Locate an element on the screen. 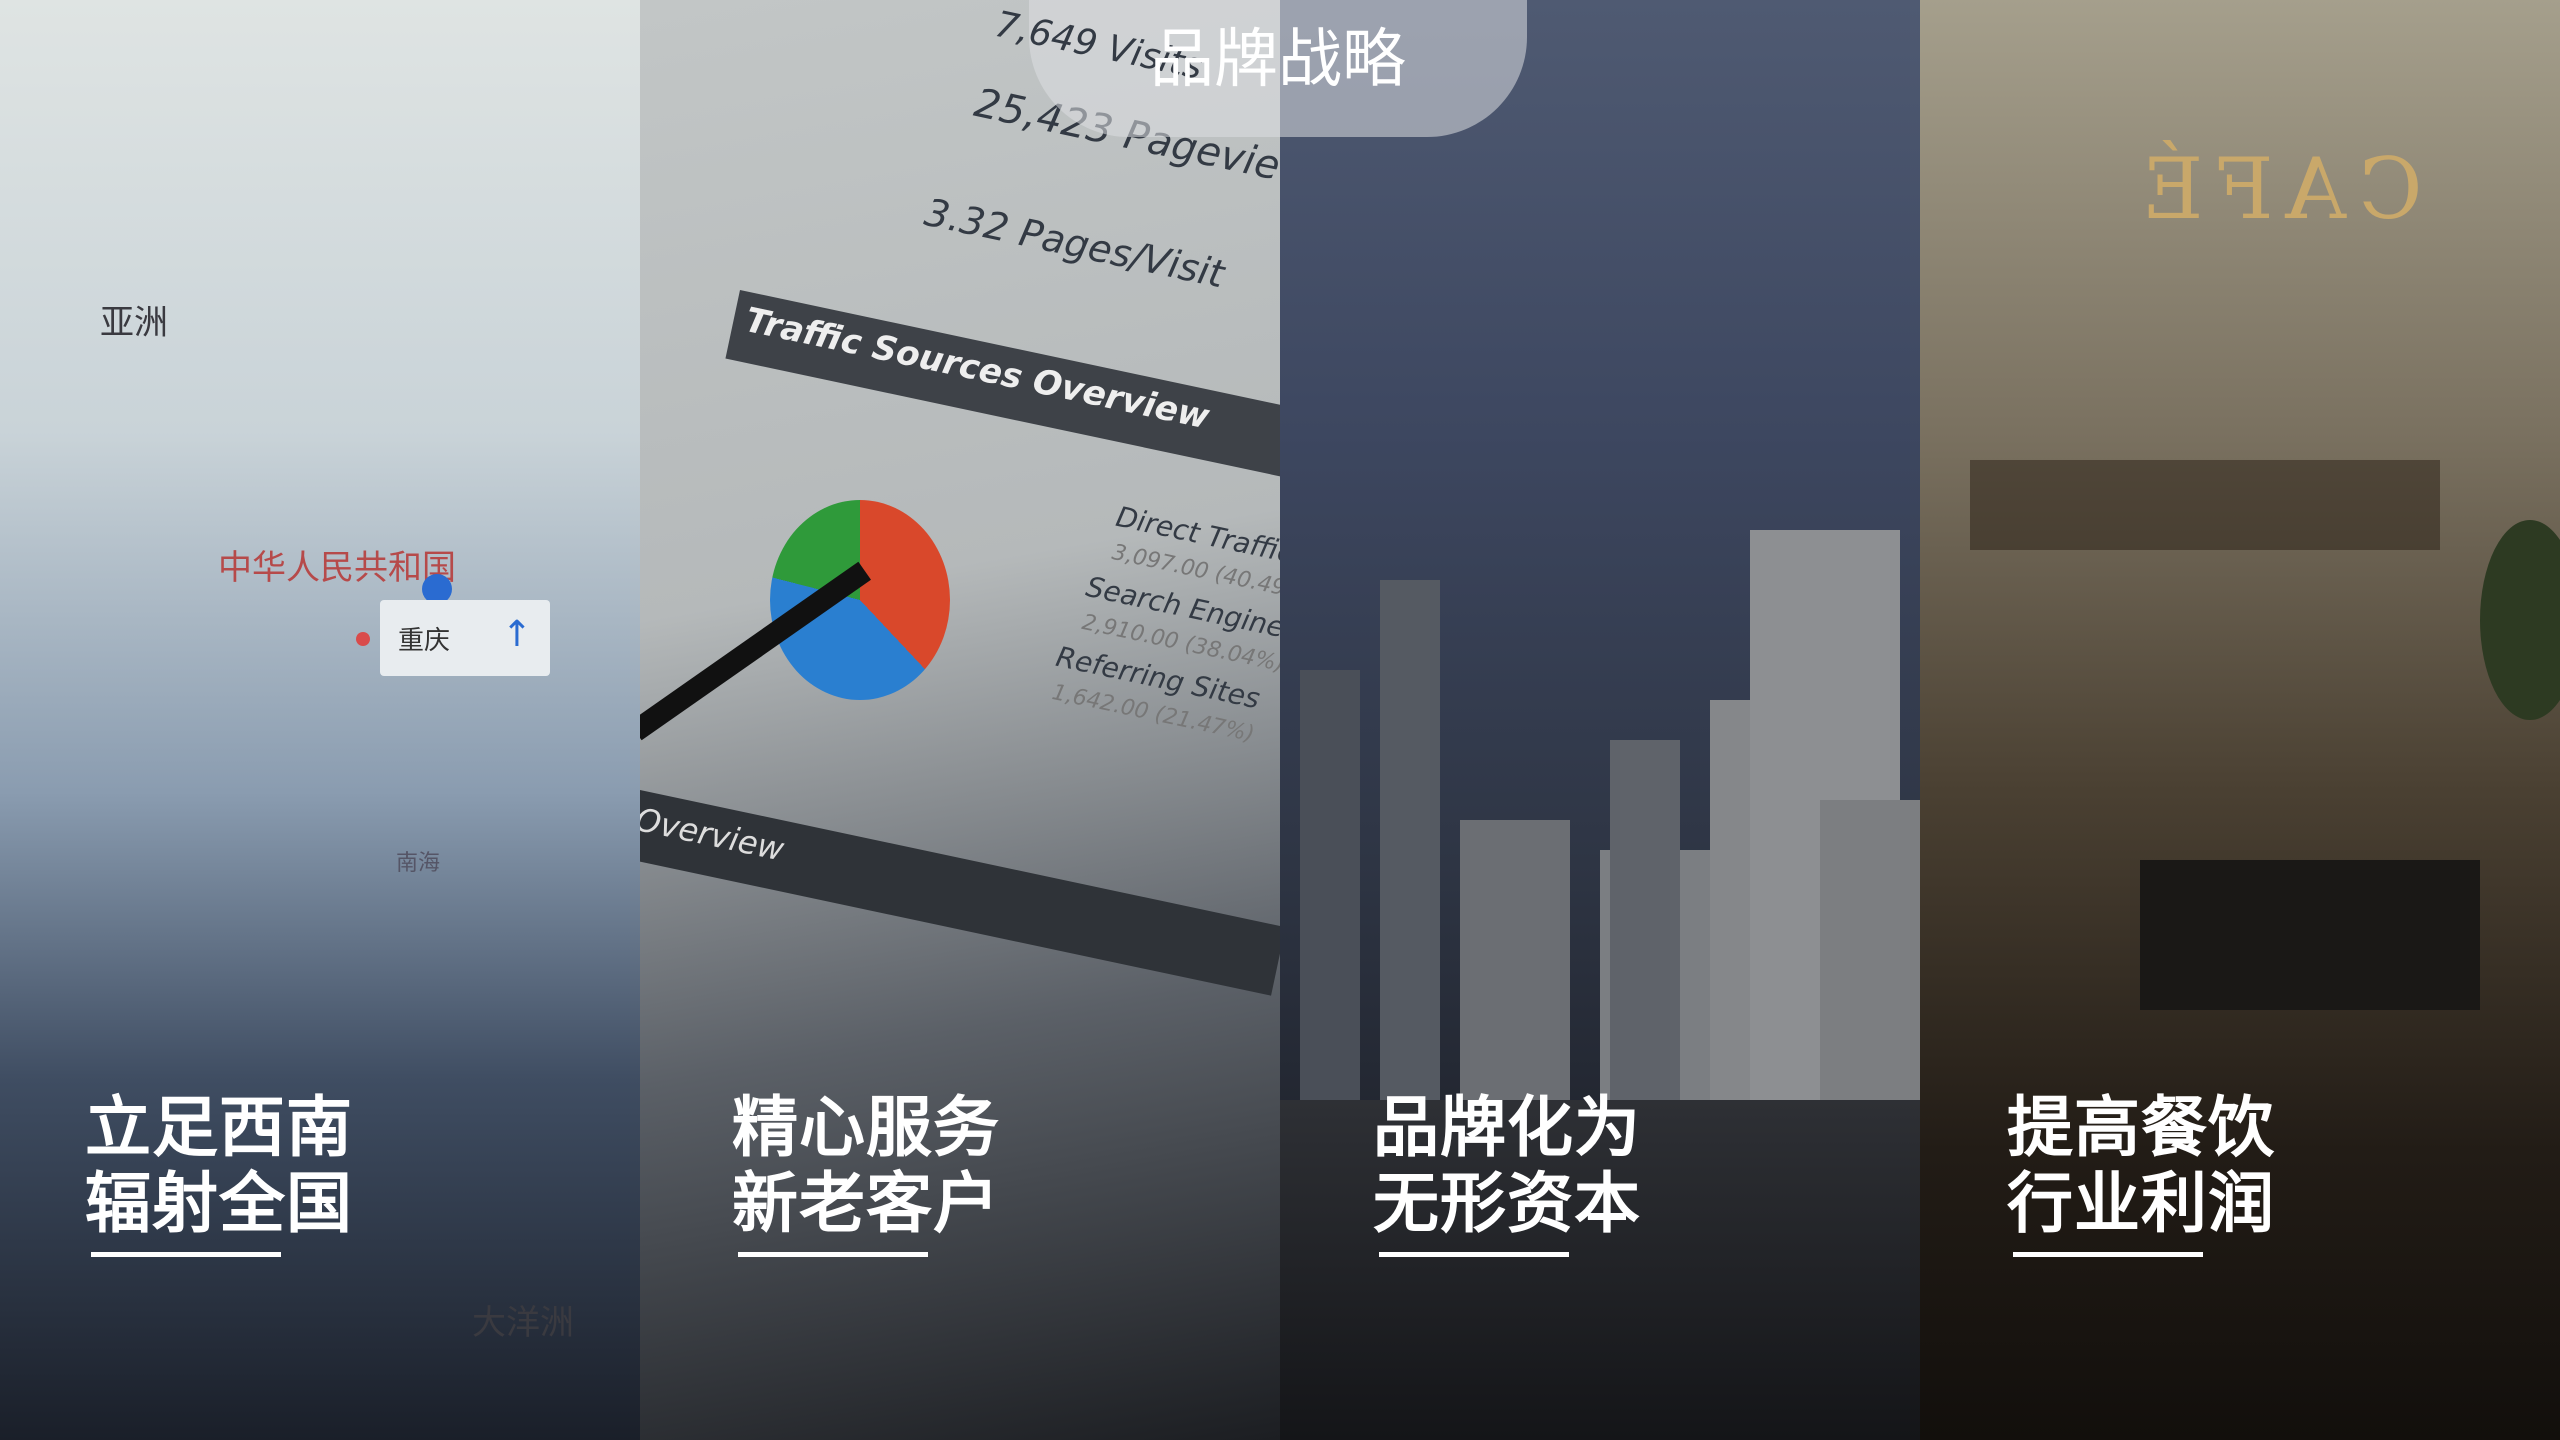 The width and height of the screenshot is (2560, 1440). cafe-sign: CAFÉ is located at coordinates (2276, 189).